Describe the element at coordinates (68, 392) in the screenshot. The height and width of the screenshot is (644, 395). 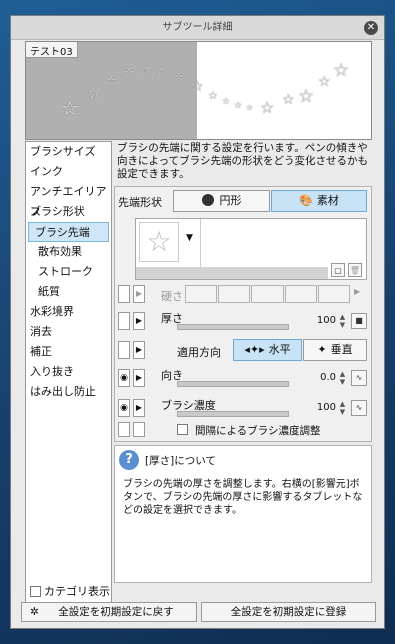
I see `category-overflow-prevention: はみ出し防止` at that location.